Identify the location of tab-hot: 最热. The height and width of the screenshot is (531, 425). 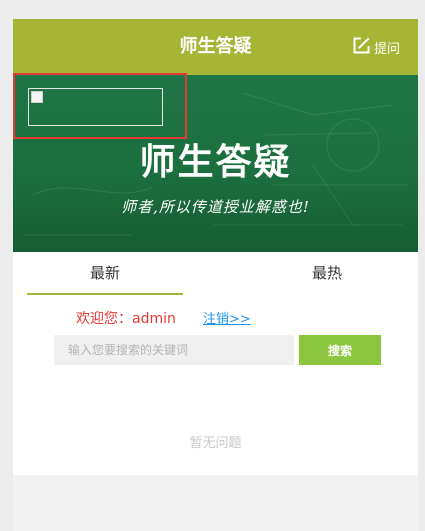
(327, 273).